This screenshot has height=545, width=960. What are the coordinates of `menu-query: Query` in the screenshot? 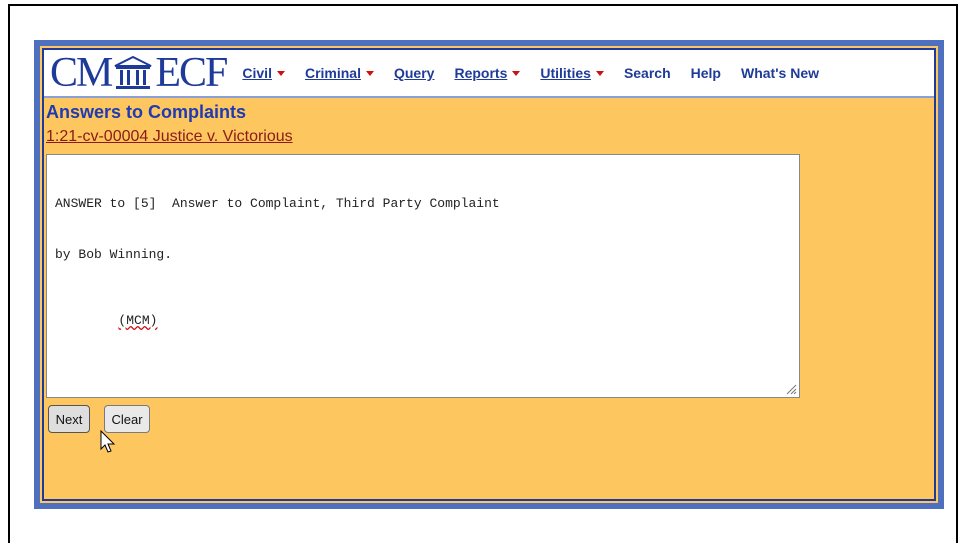 It's located at (414, 73).